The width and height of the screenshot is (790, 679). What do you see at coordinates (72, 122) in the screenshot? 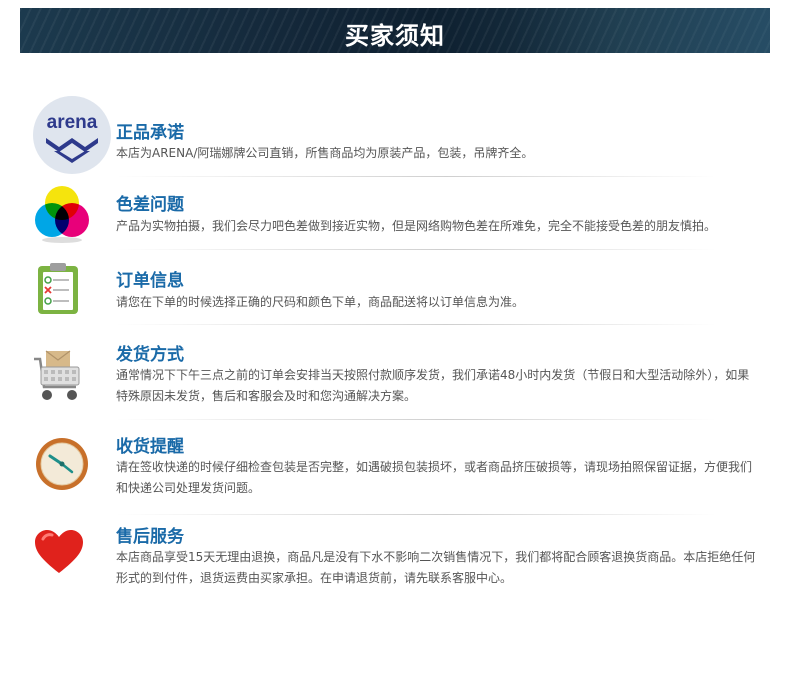
I see `arena-logo-text: arena` at bounding box center [72, 122].